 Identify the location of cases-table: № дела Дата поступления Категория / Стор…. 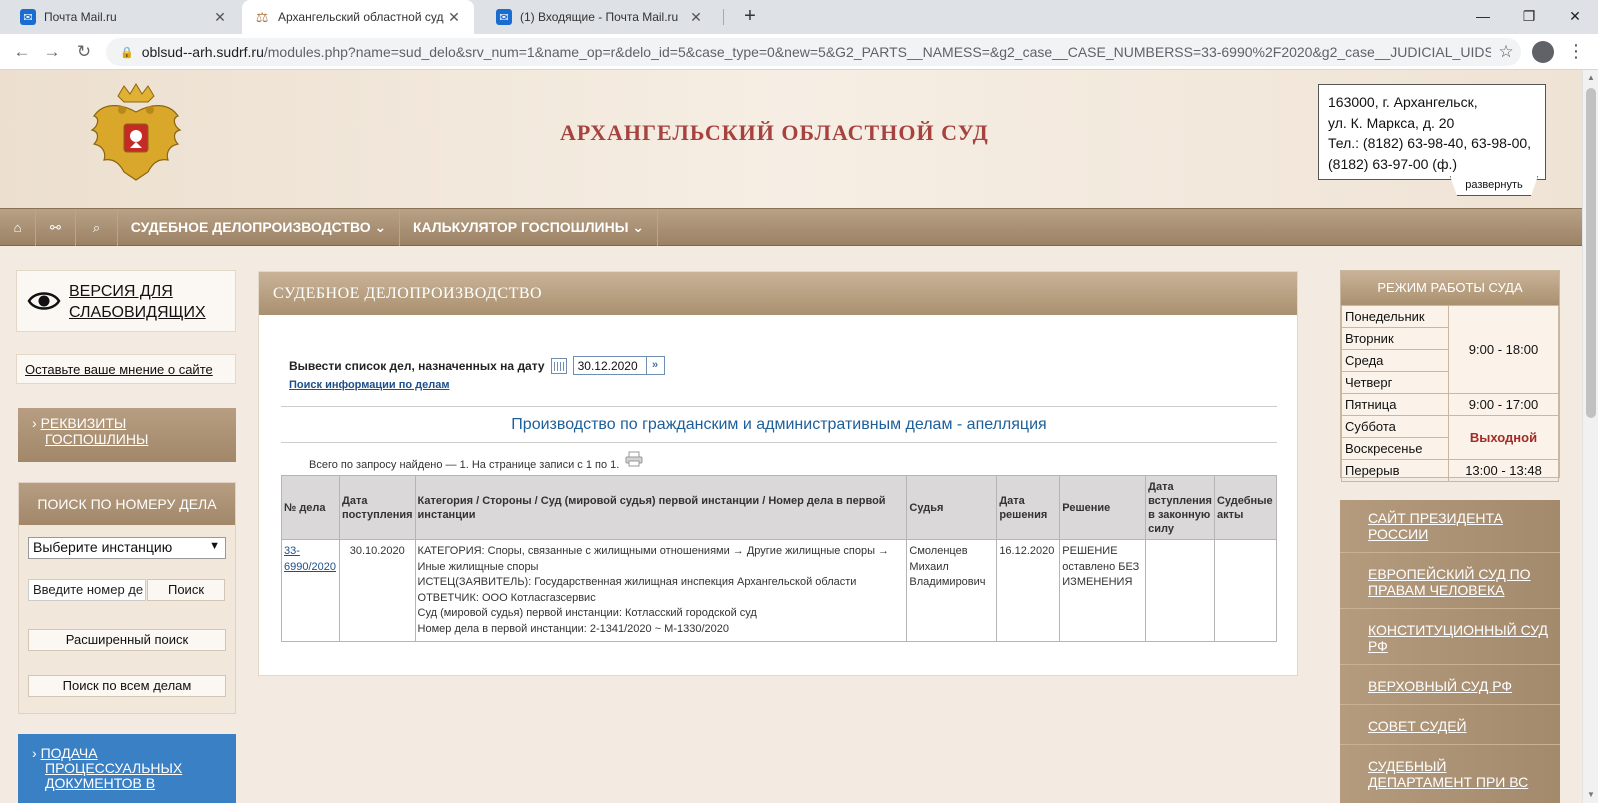
(779, 558).